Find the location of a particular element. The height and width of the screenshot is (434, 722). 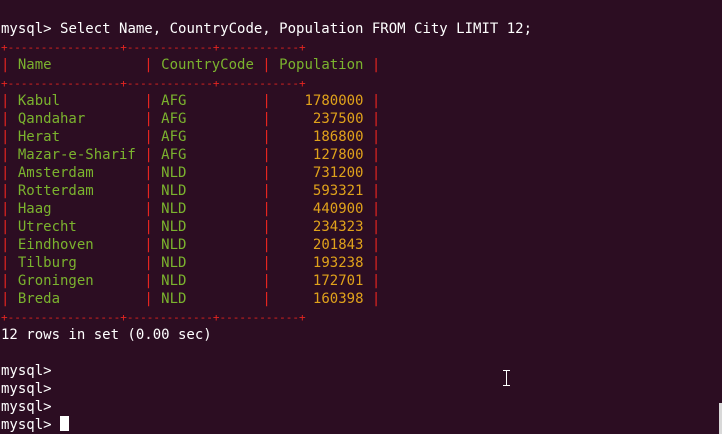

cell-name: Amsterdam is located at coordinates (55, 173).